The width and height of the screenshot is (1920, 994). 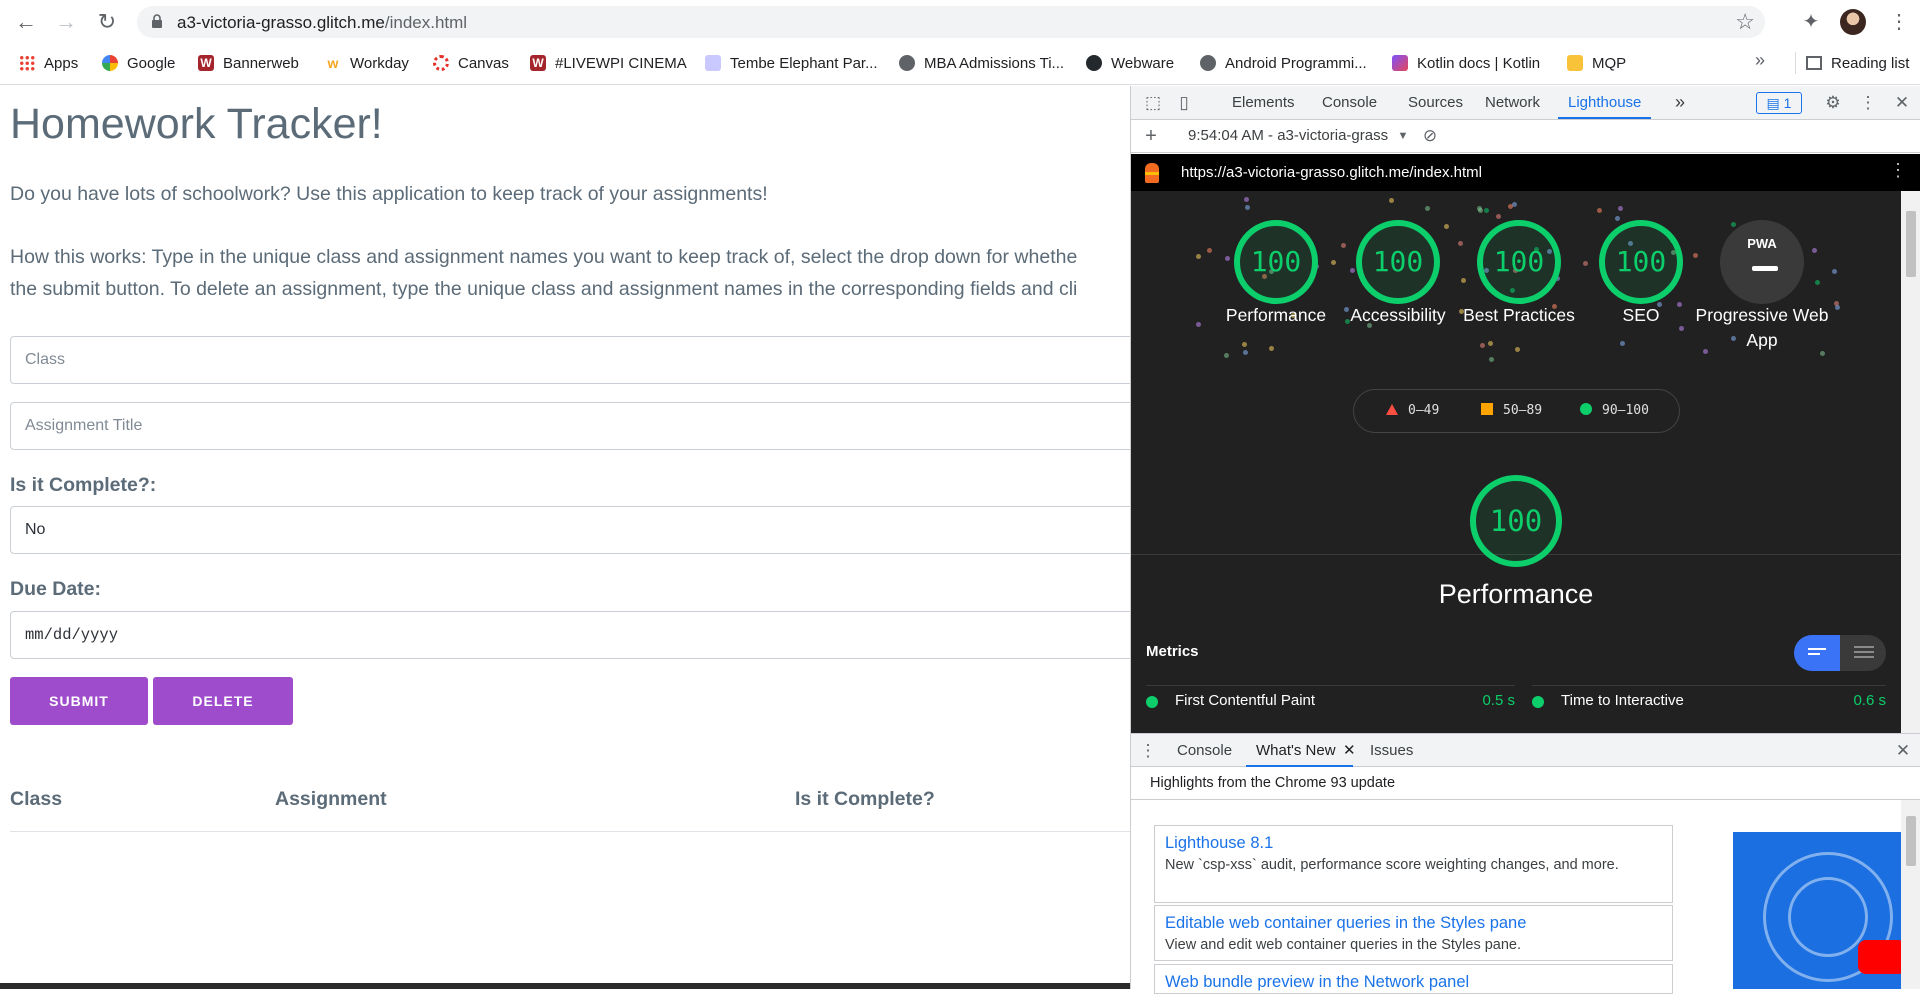 I want to click on bookmark-bannerweb: W Bannerweb, so click(x=248, y=63).